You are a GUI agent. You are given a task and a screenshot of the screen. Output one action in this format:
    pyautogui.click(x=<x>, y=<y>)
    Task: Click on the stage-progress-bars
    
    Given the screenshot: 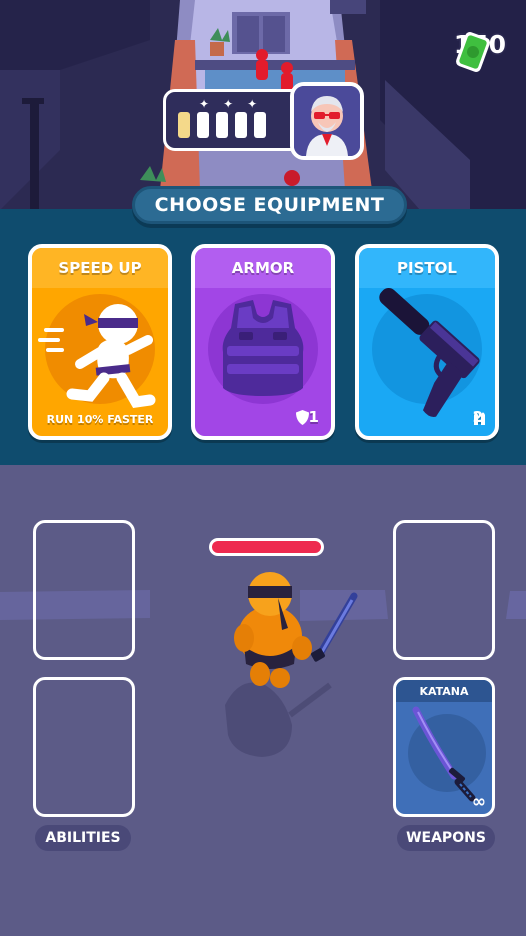 What is the action you would take?
    pyautogui.click(x=222, y=125)
    